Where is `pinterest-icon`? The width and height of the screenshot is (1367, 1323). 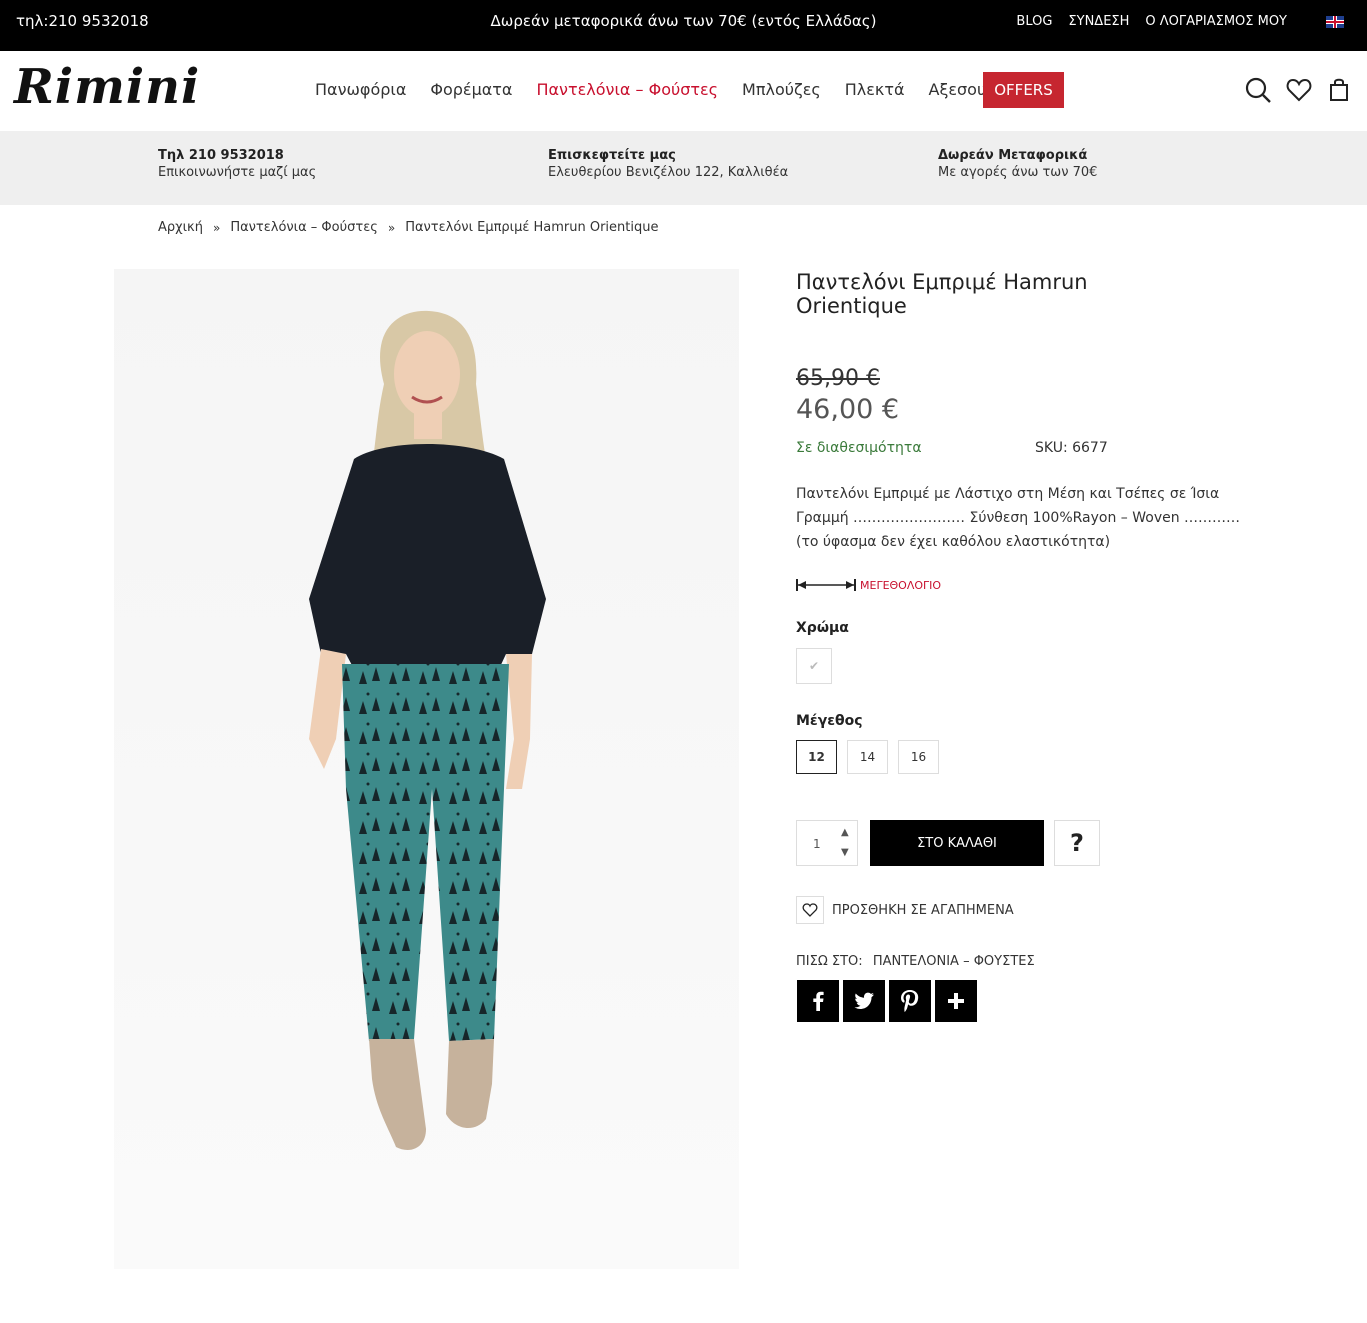
pinterest-icon is located at coordinates (910, 1001).